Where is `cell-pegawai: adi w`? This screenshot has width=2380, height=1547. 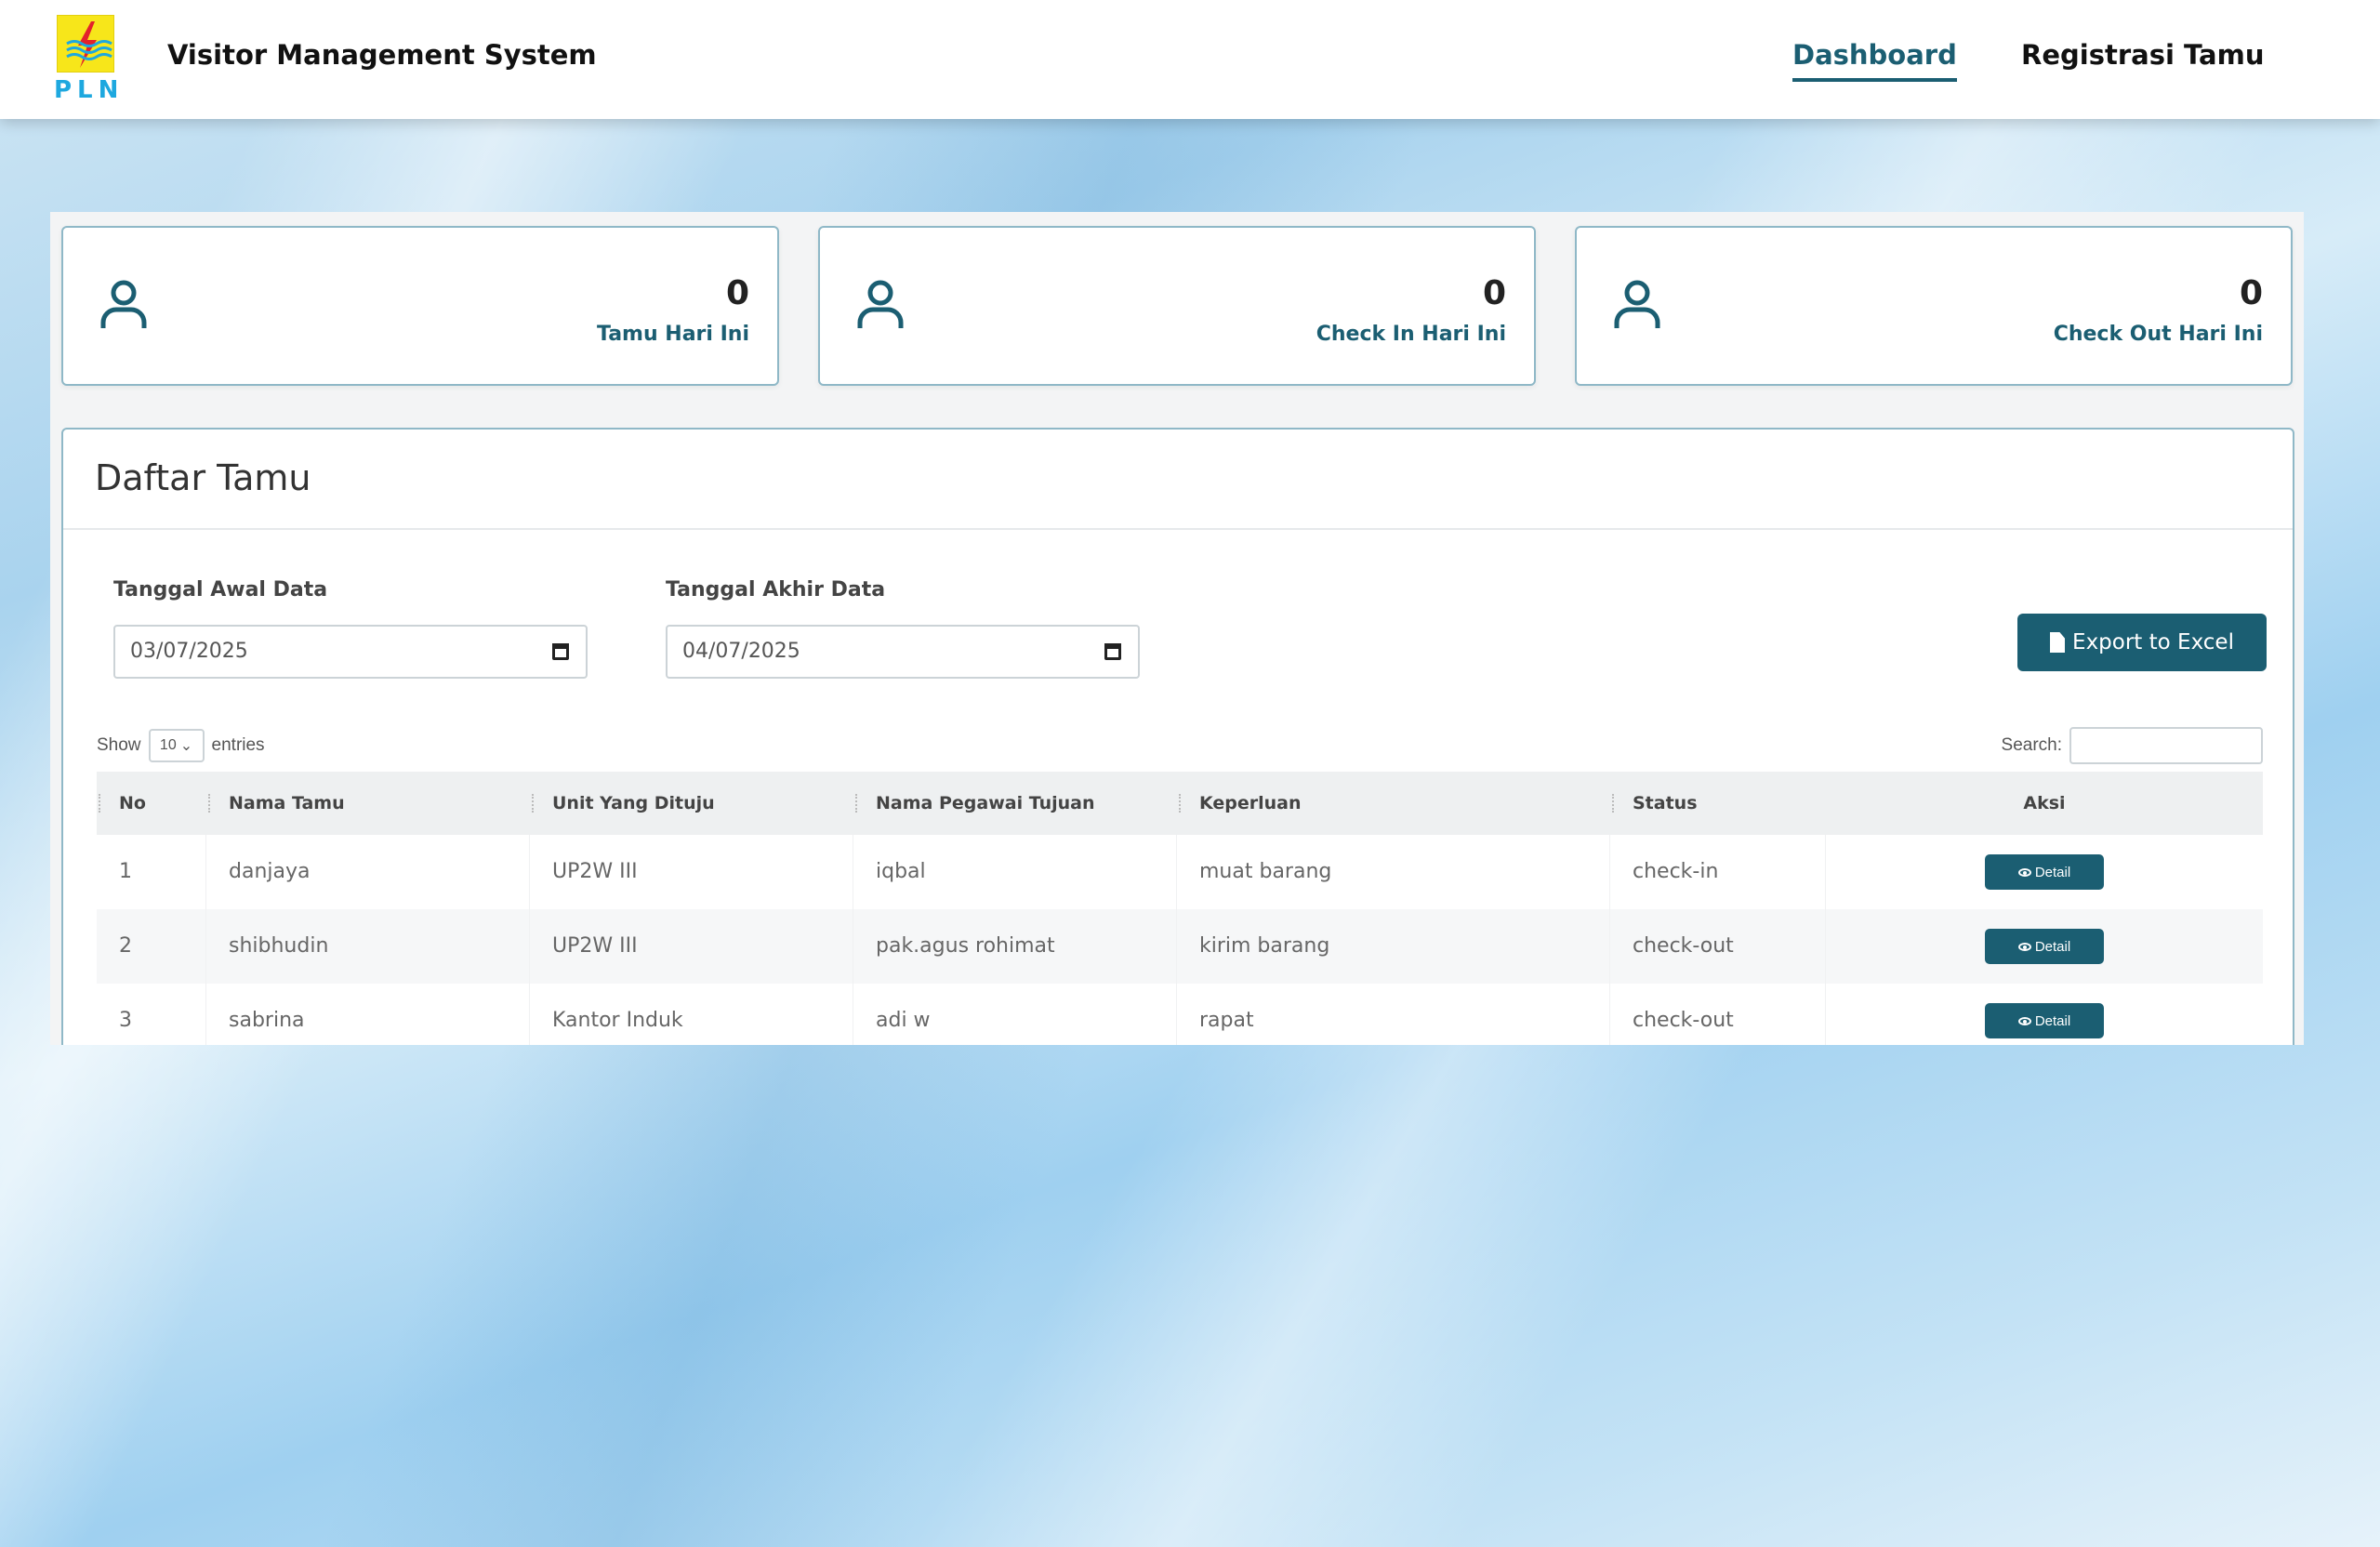
cell-pegawai: adi w is located at coordinates (1015, 1014).